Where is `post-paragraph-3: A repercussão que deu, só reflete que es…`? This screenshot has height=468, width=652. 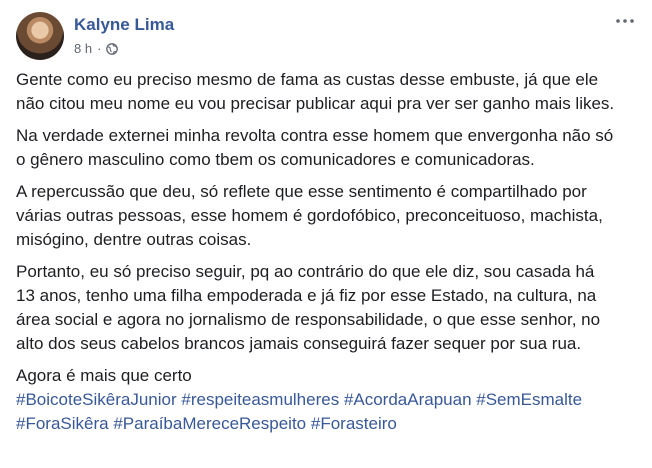
post-paragraph-3: A repercussão que deu, só reflete que es… is located at coordinates (309, 215).